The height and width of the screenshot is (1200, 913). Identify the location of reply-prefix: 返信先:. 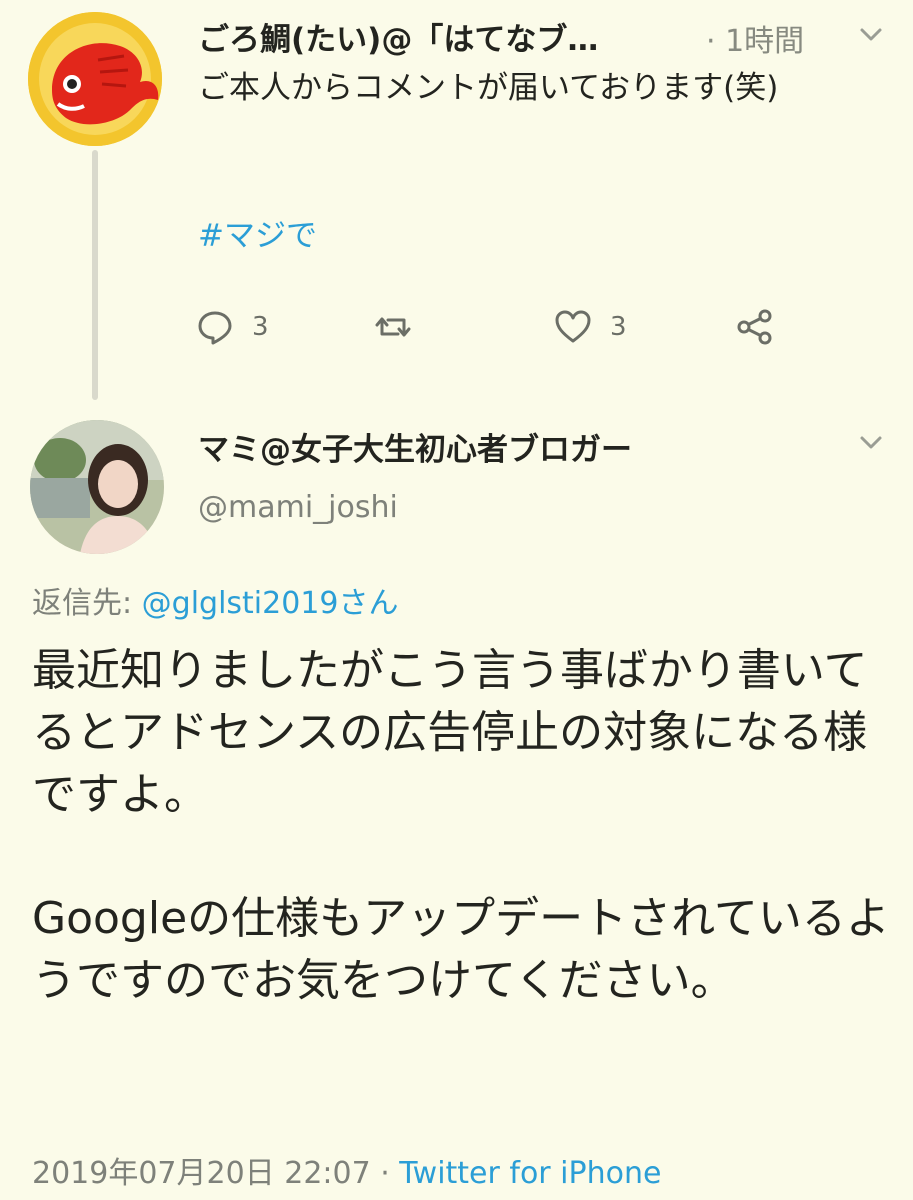
(87, 603).